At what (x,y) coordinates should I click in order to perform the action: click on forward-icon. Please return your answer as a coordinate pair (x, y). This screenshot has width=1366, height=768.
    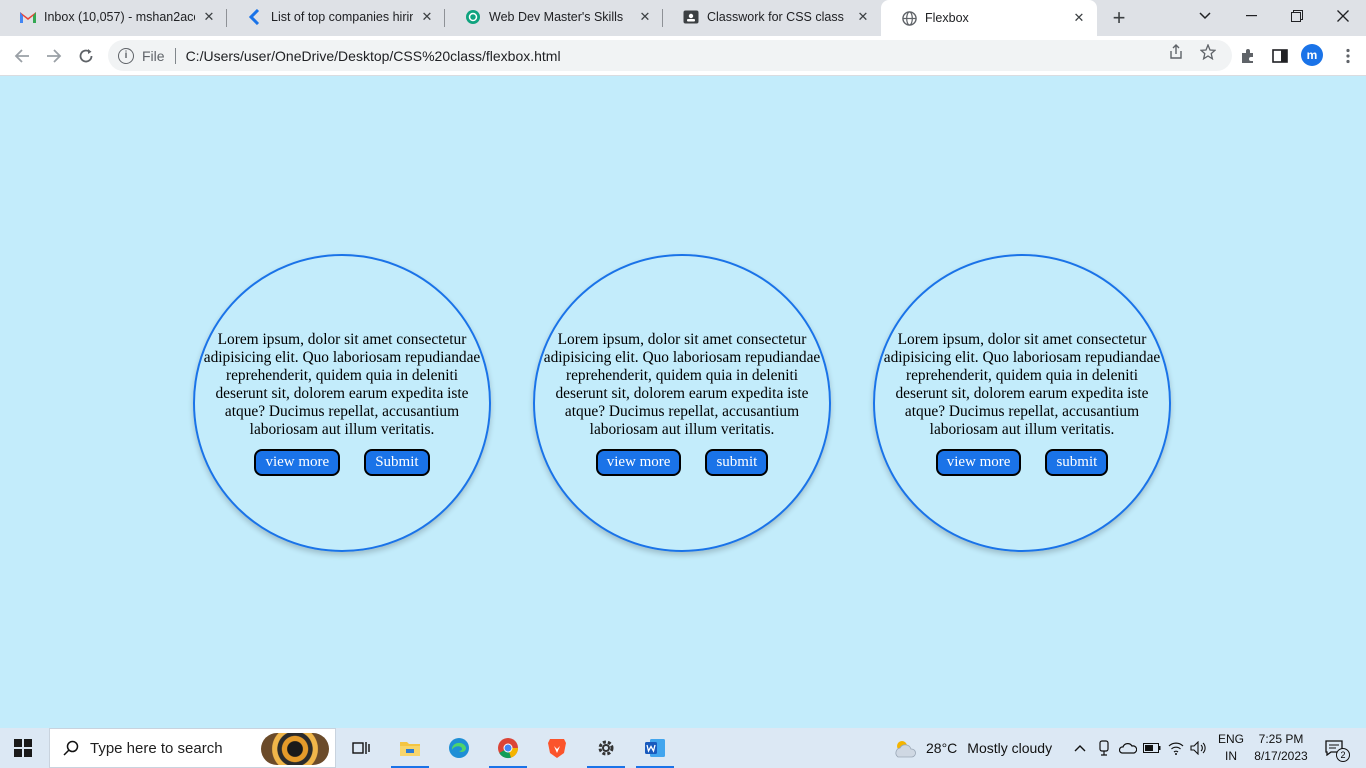
    Looking at the image, I should click on (54, 56).